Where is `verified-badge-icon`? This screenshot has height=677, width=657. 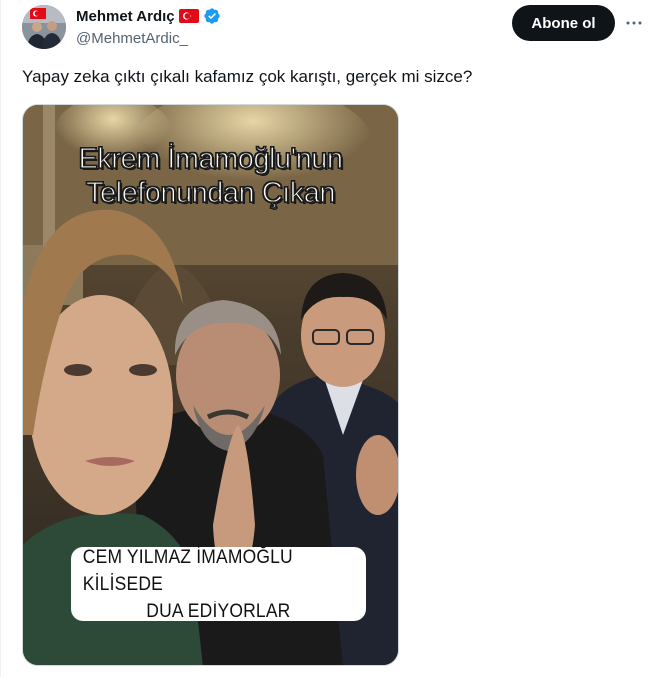 verified-badge-icon is located at coordinates (212, 16).